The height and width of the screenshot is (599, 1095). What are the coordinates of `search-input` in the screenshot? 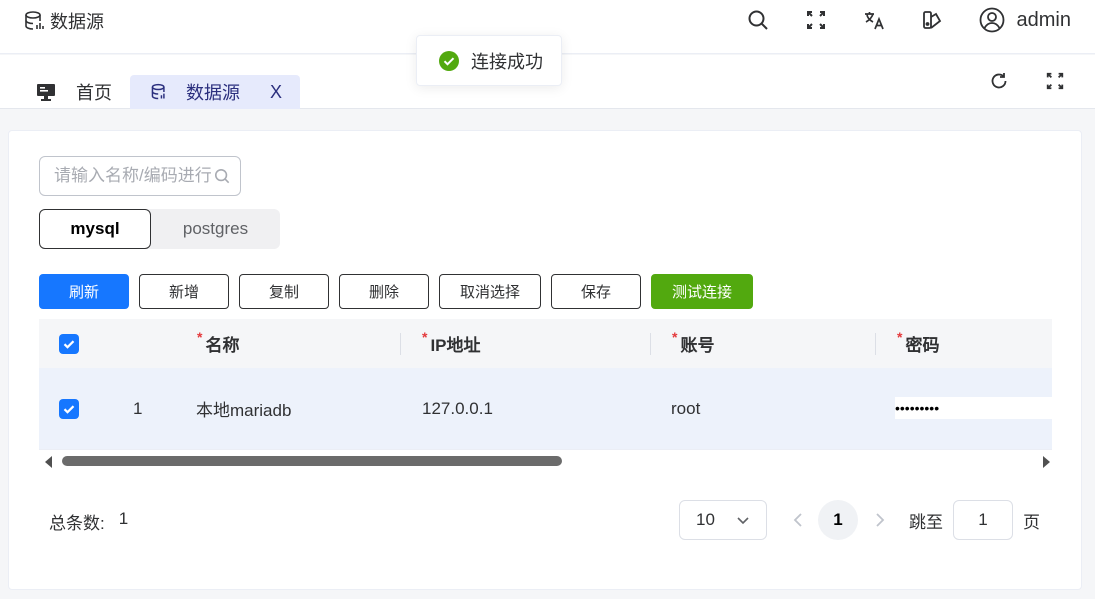 It's located at (134, 176).